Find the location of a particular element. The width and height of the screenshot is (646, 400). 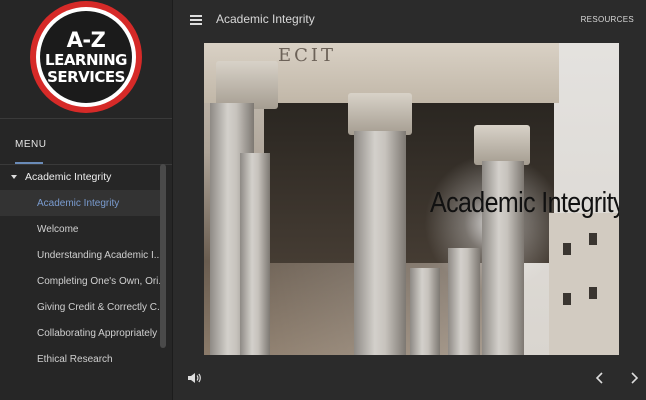

speaker-icon is located at coordinates (194, 377).